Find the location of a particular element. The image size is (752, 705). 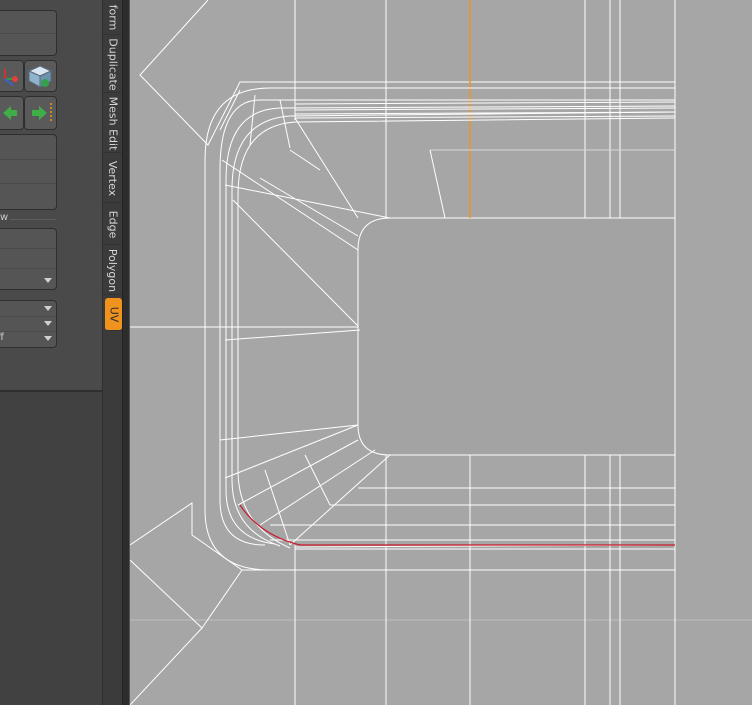

transform-tool-button is located at coordinates (12, 76).